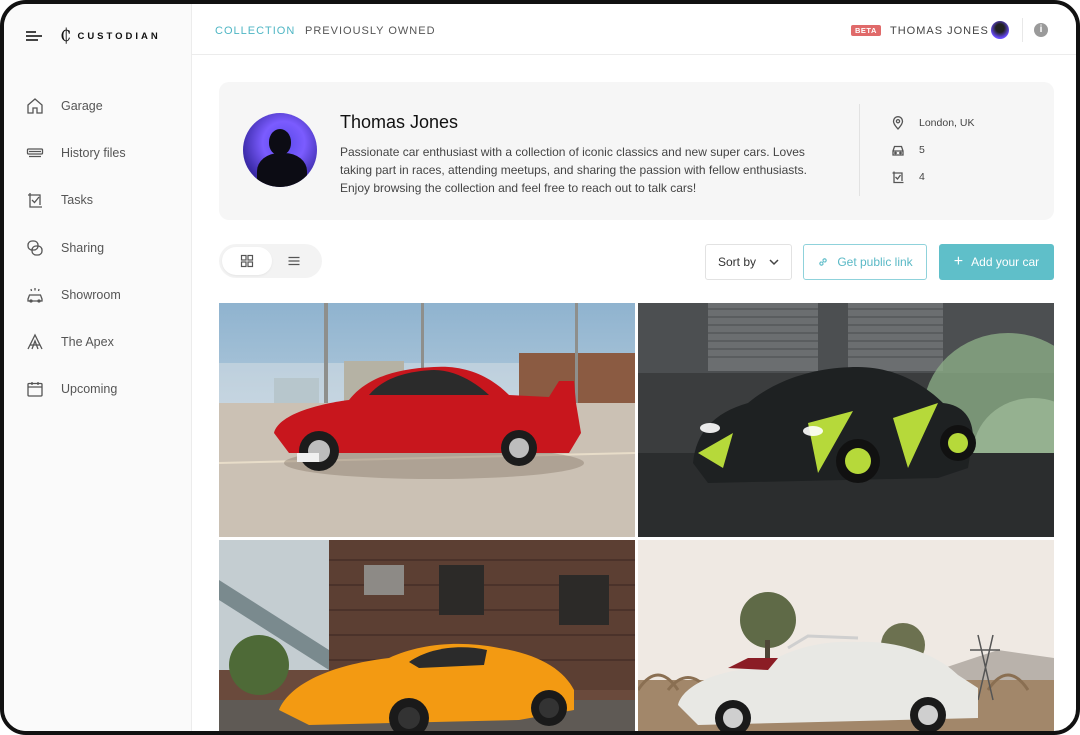 This screenshot has height=735, width=1080. Describe the element at coordinates (77, 200) in the screenshot. I see `sidebar-item-label: Tasks` at that location.